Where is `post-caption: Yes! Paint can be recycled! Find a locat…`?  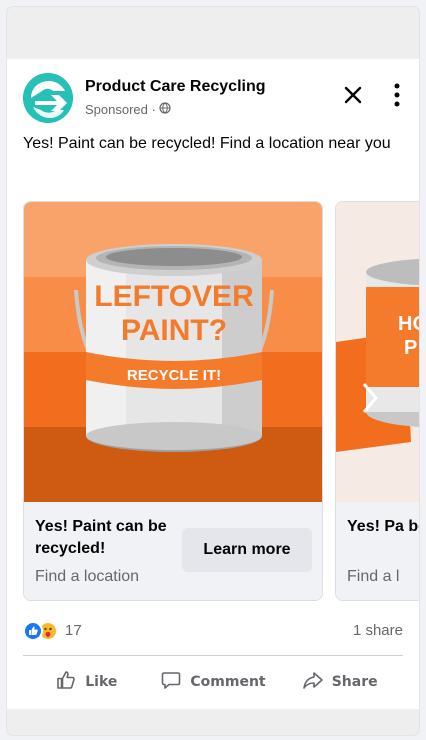 post-caption: Yes! Paint can be recycled! Find a locat… is located at coordinates (207, 143).